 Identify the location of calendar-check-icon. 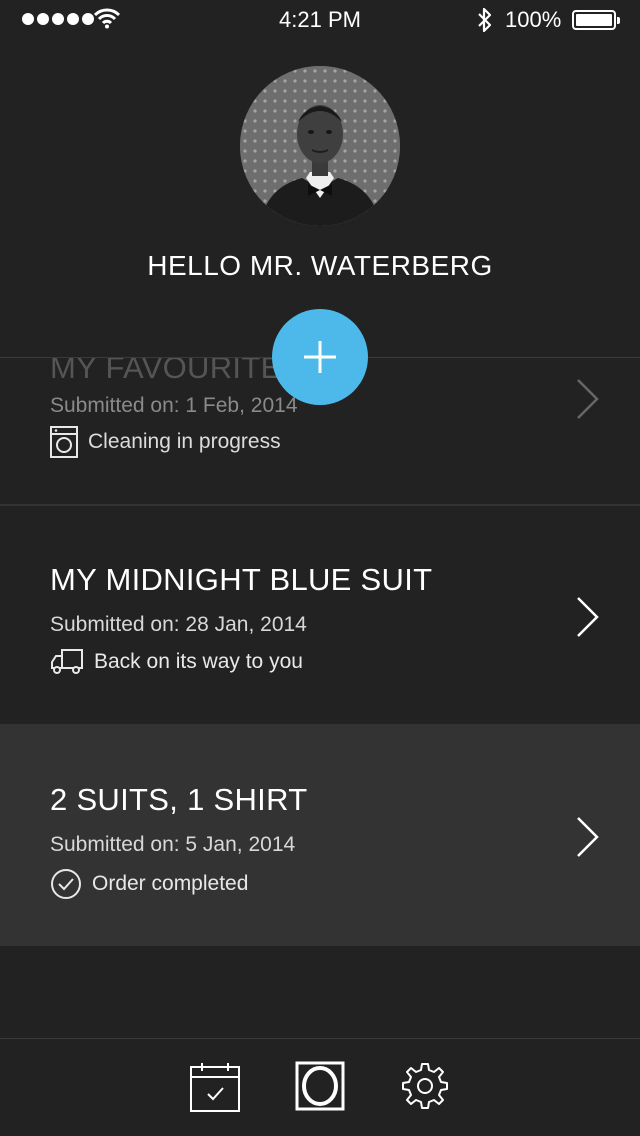
(215, 1087).